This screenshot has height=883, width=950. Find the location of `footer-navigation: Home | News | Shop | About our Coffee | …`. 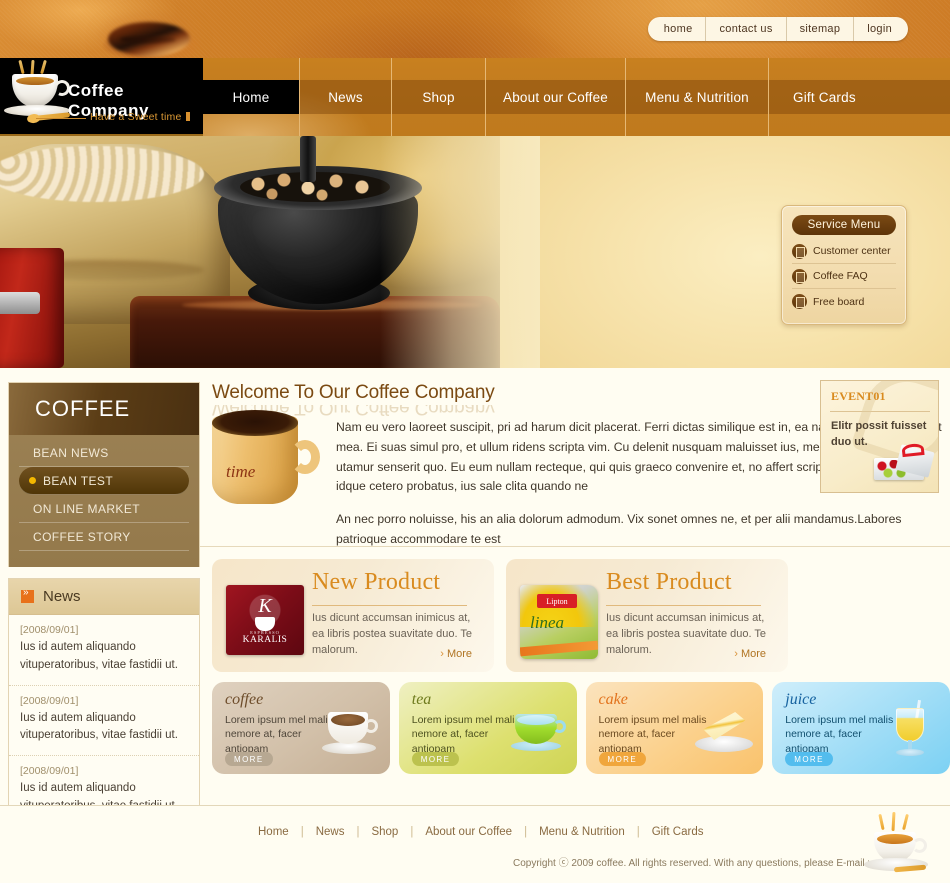

footer-navigation: Home | News | Shop | About our Coffee | … is located at coordinates (480, 832).